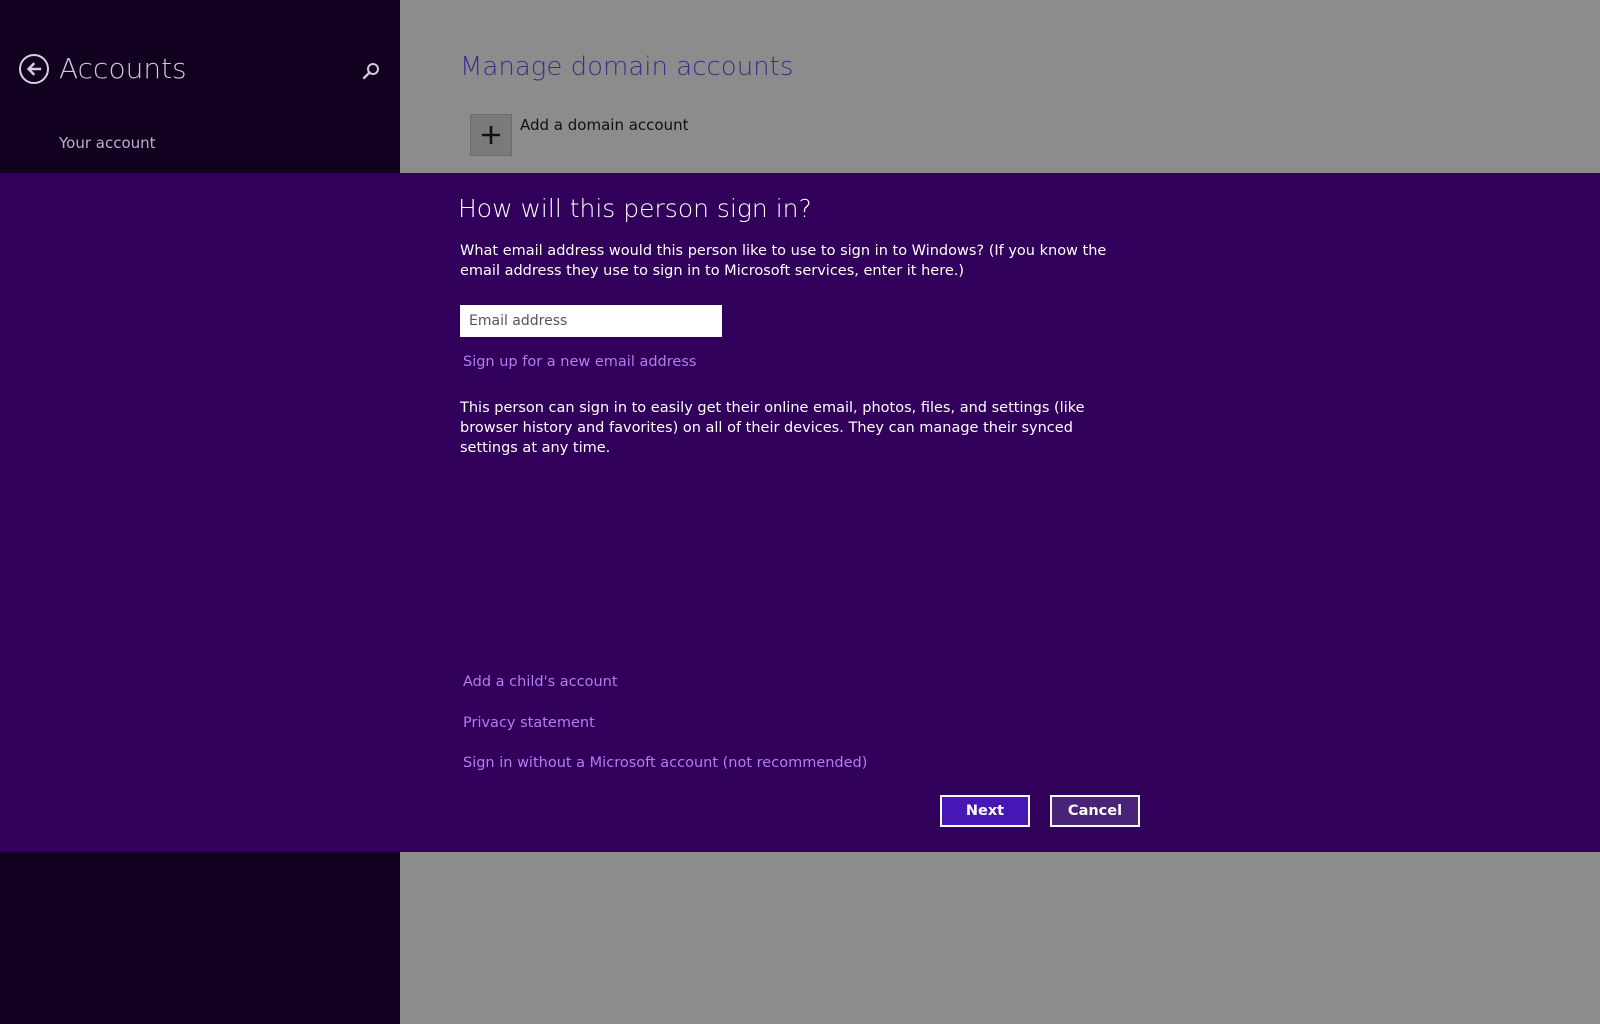 The width and height of the screenshot is (1600, 1024). Describe the element at coordinates (540, 682) in the screenshot. I see `add-child-account-link: Add a child's account` at that location.